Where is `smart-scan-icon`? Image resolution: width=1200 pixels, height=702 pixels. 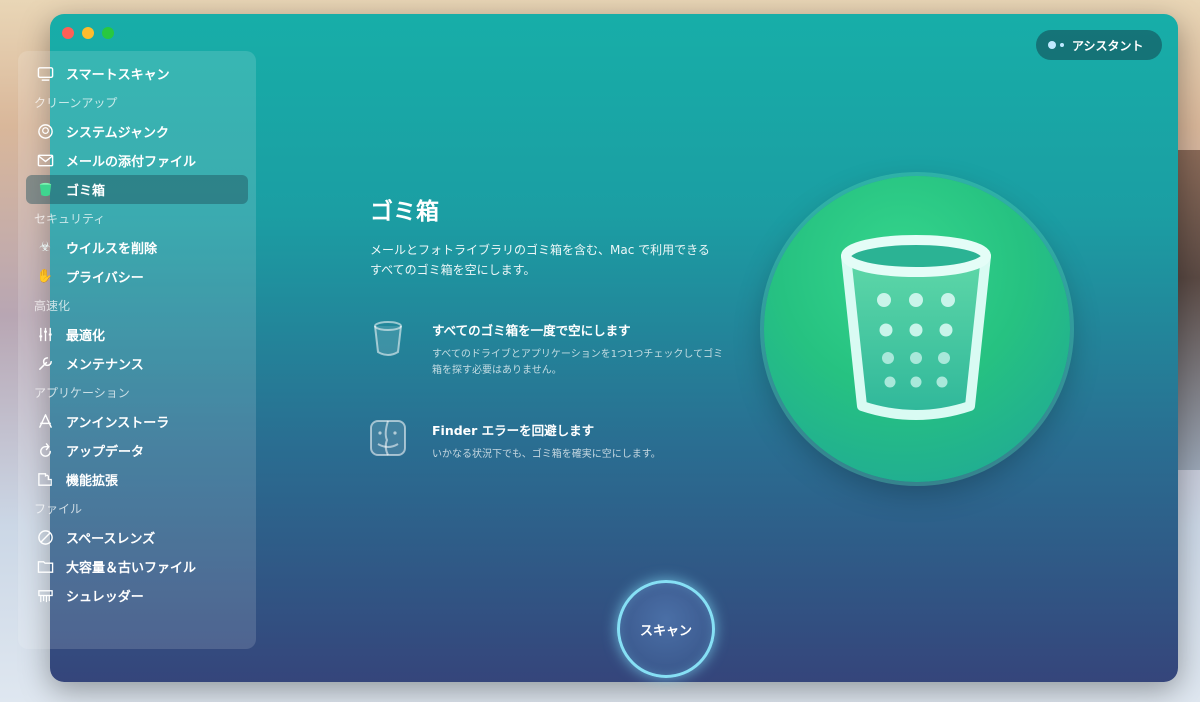 smart-scan-icon is located at coordinates (45, 74).